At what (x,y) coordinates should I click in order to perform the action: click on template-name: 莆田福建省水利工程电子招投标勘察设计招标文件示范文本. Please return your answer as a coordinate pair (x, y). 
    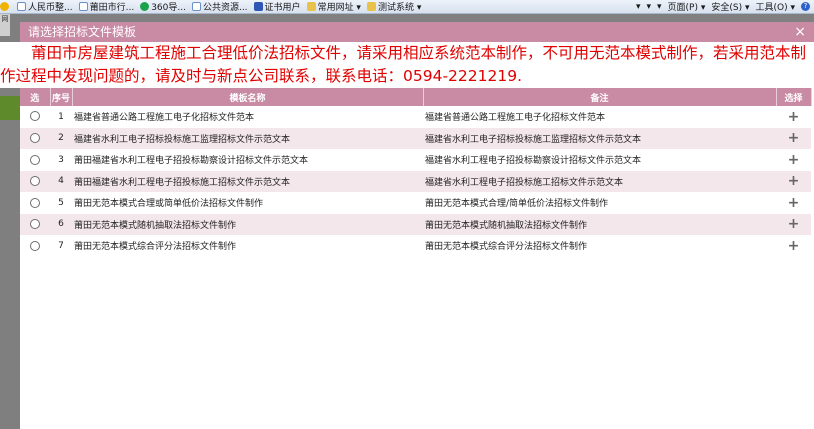
    Looking at the image, I should click on (247, 160).